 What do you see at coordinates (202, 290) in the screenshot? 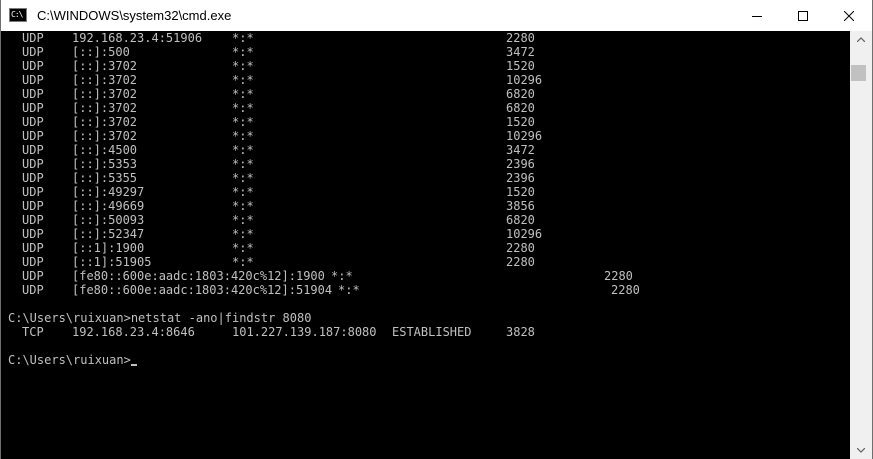
I see `netstat-local-address: [fe80::600e:aadc:1803:420c%12]:51904` at bounding box center [202, 290].